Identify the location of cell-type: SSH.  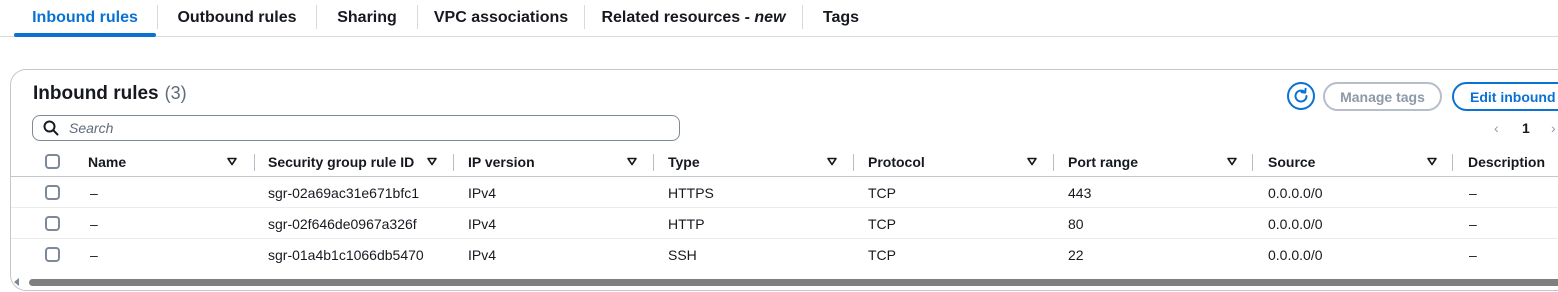
(682, 254).